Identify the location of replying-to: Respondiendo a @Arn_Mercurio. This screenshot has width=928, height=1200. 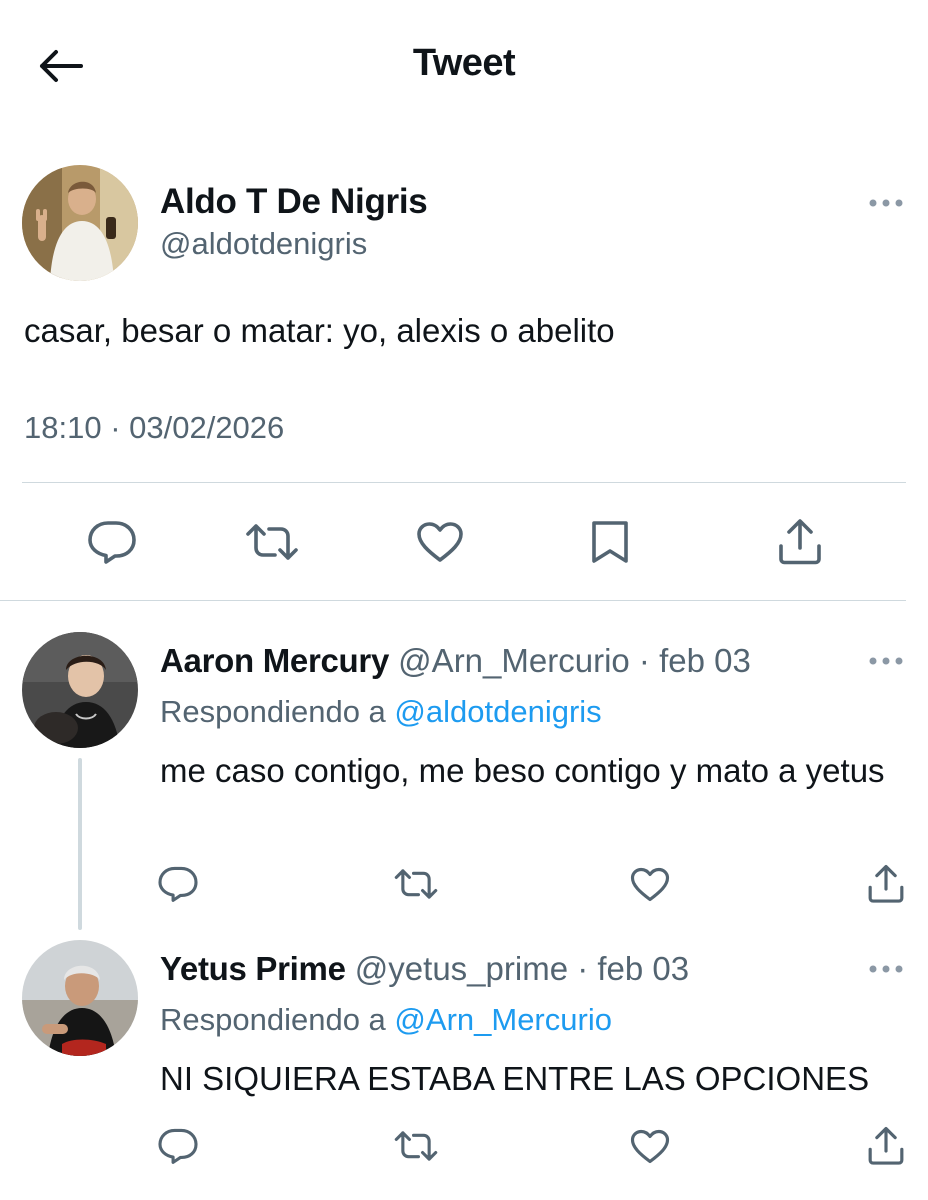
(386, 1020).